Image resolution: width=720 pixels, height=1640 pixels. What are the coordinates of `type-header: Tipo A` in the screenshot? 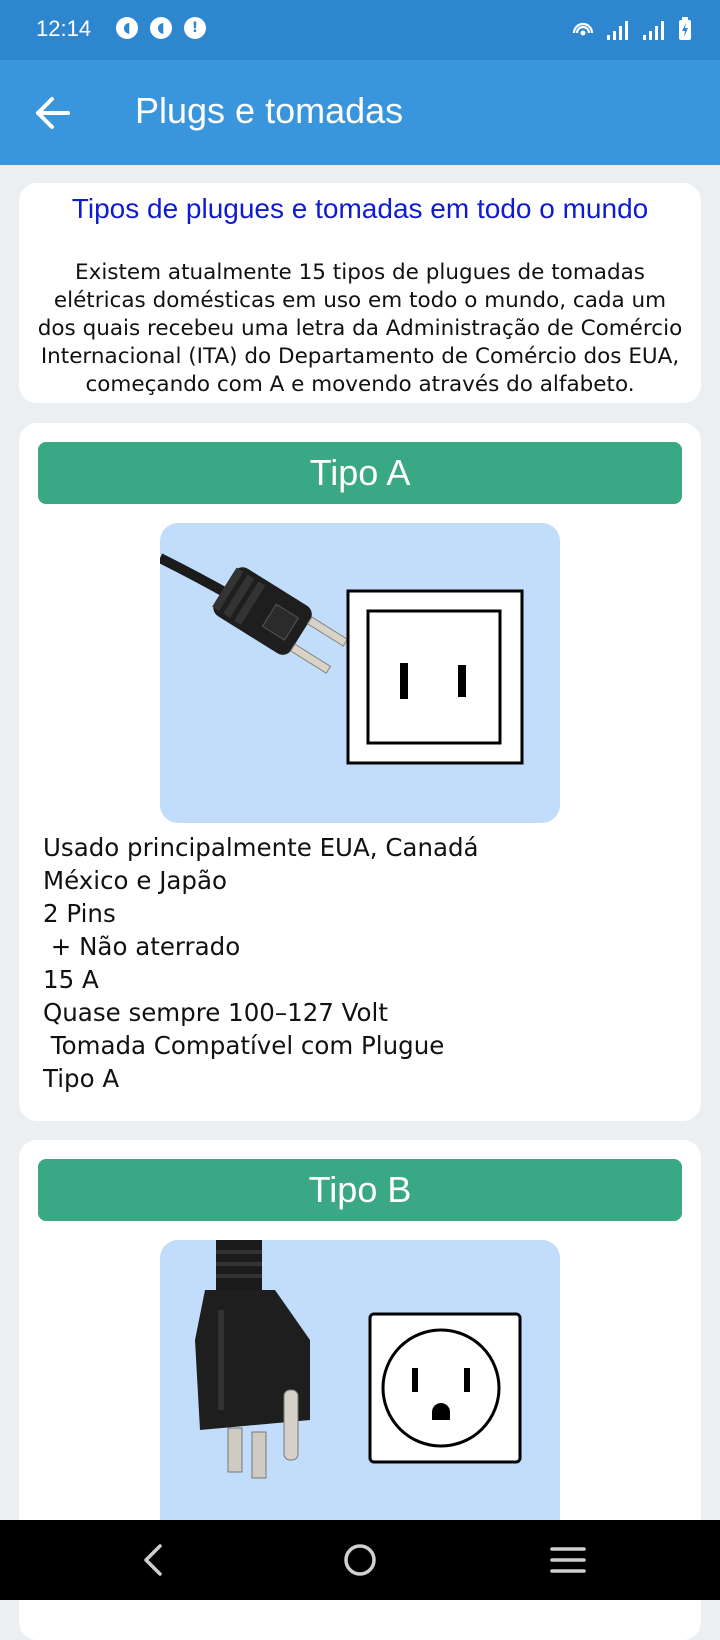 It's located at (360, 473).